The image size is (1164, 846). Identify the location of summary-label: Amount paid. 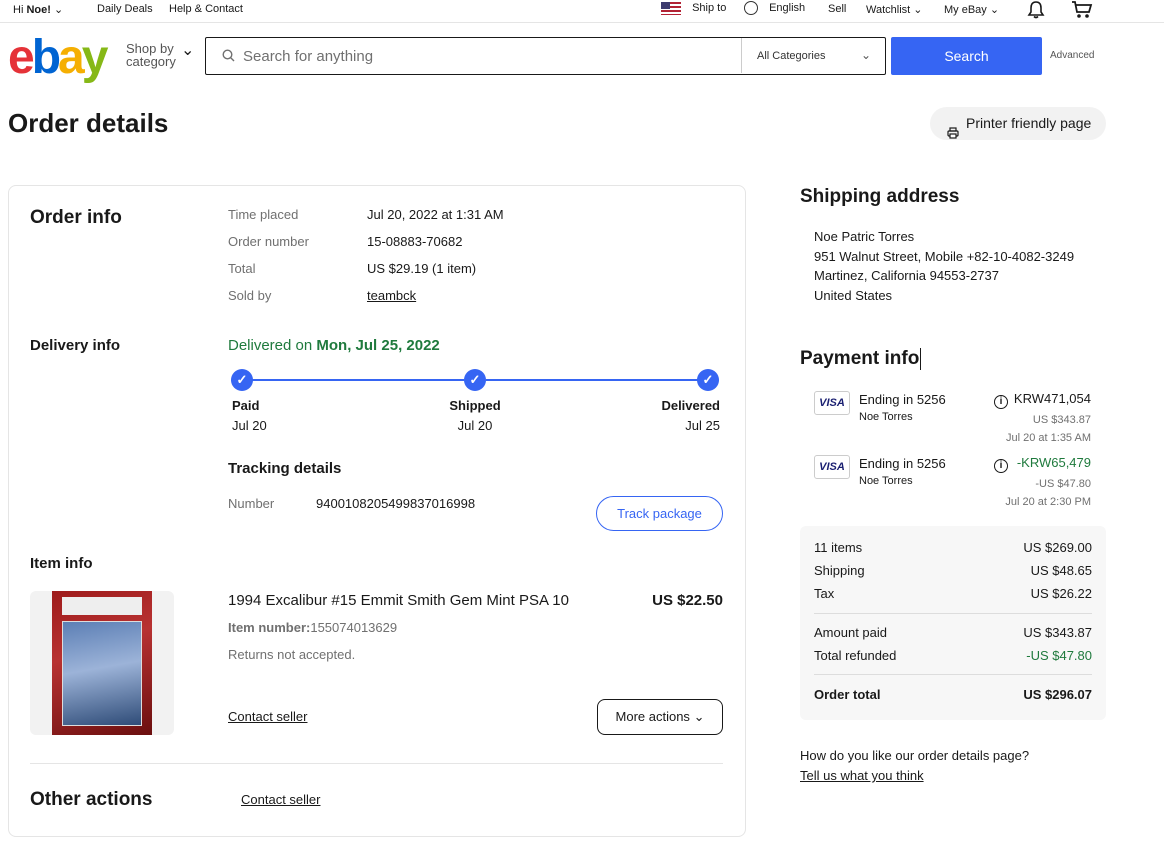
(850, 632).